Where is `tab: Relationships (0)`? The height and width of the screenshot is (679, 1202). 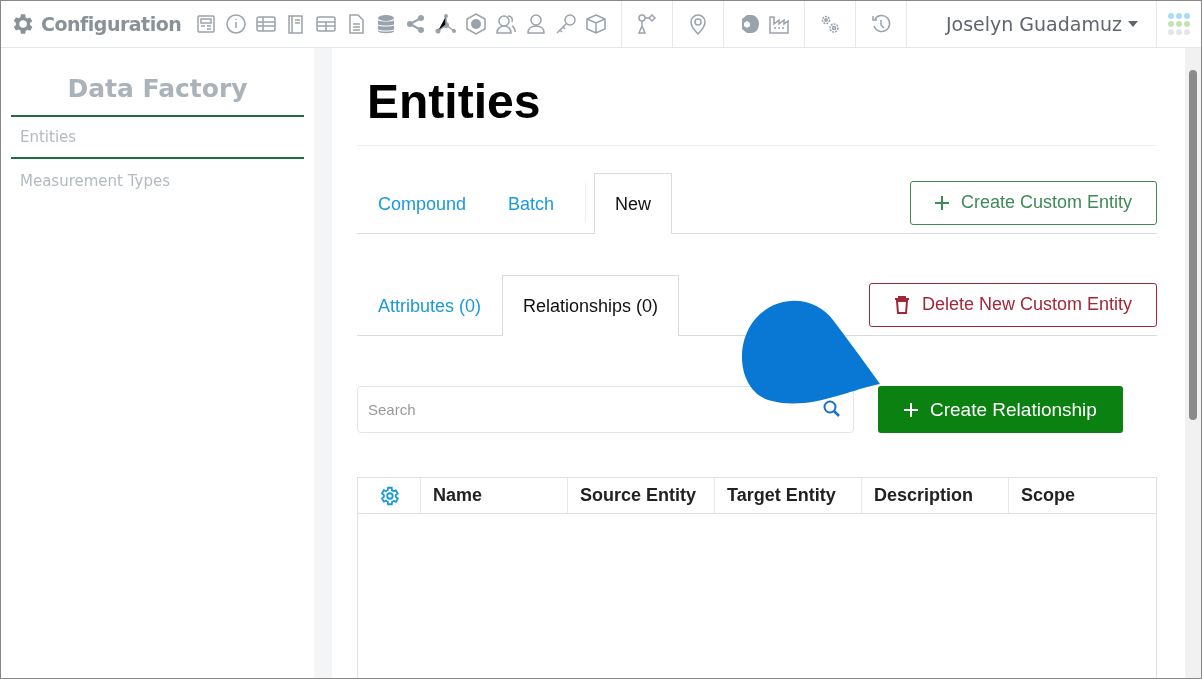
tab: Relationships (0) is located at coordinates (591, 305).